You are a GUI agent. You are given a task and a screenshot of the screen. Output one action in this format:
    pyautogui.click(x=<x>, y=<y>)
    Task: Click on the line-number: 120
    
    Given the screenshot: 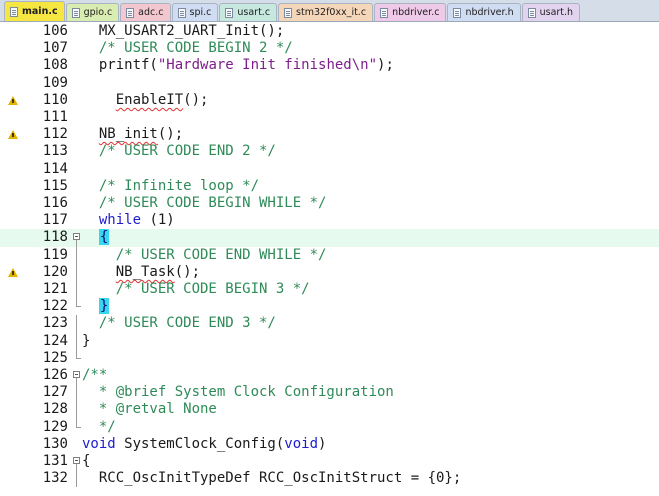 What is the action you would take?
    pyautogui.click(x=55, y=271)
    